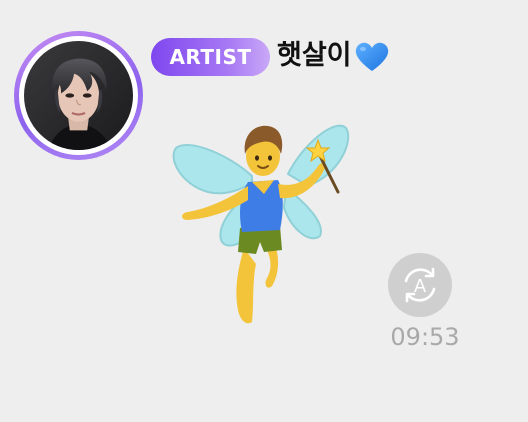 This screenshot has width=528, height=422. I want to click on artist-avatar-photo, so click(78, 95).